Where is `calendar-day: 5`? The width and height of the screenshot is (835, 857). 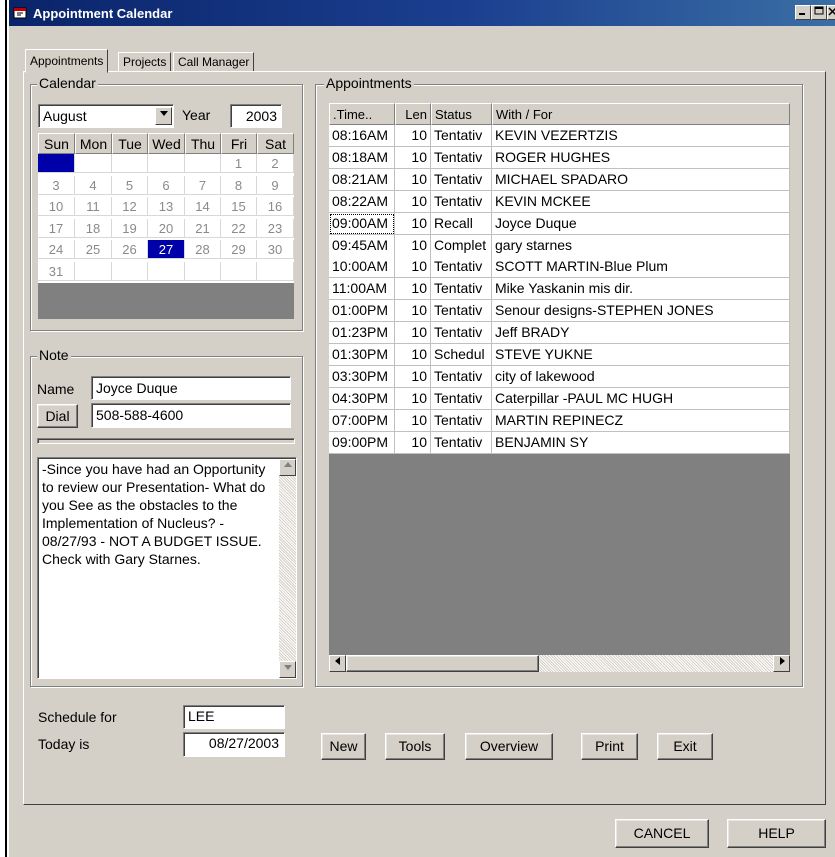 calendar-day: 5 is located at coordinates (130, 185).